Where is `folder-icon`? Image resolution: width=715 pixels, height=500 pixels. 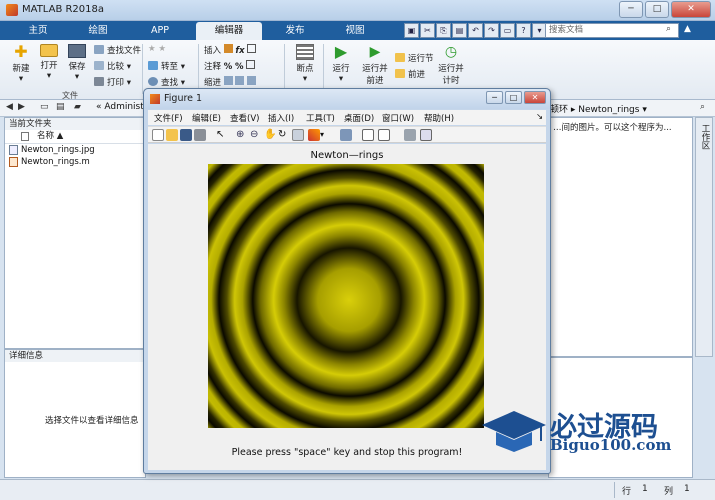 folder-icon is located at coordinates (49, 50).